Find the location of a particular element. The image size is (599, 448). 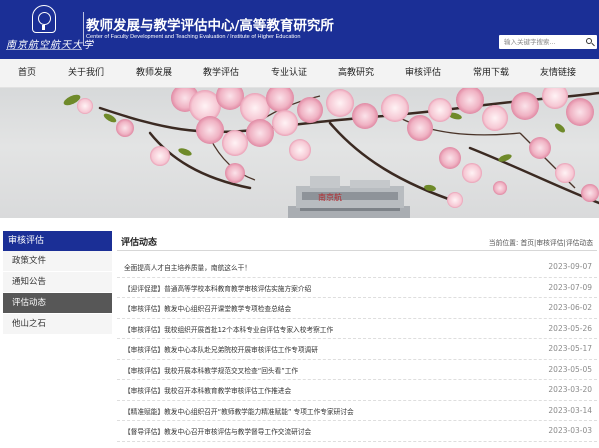

section-title: 评估动态 is located at coordinates (139, 243).